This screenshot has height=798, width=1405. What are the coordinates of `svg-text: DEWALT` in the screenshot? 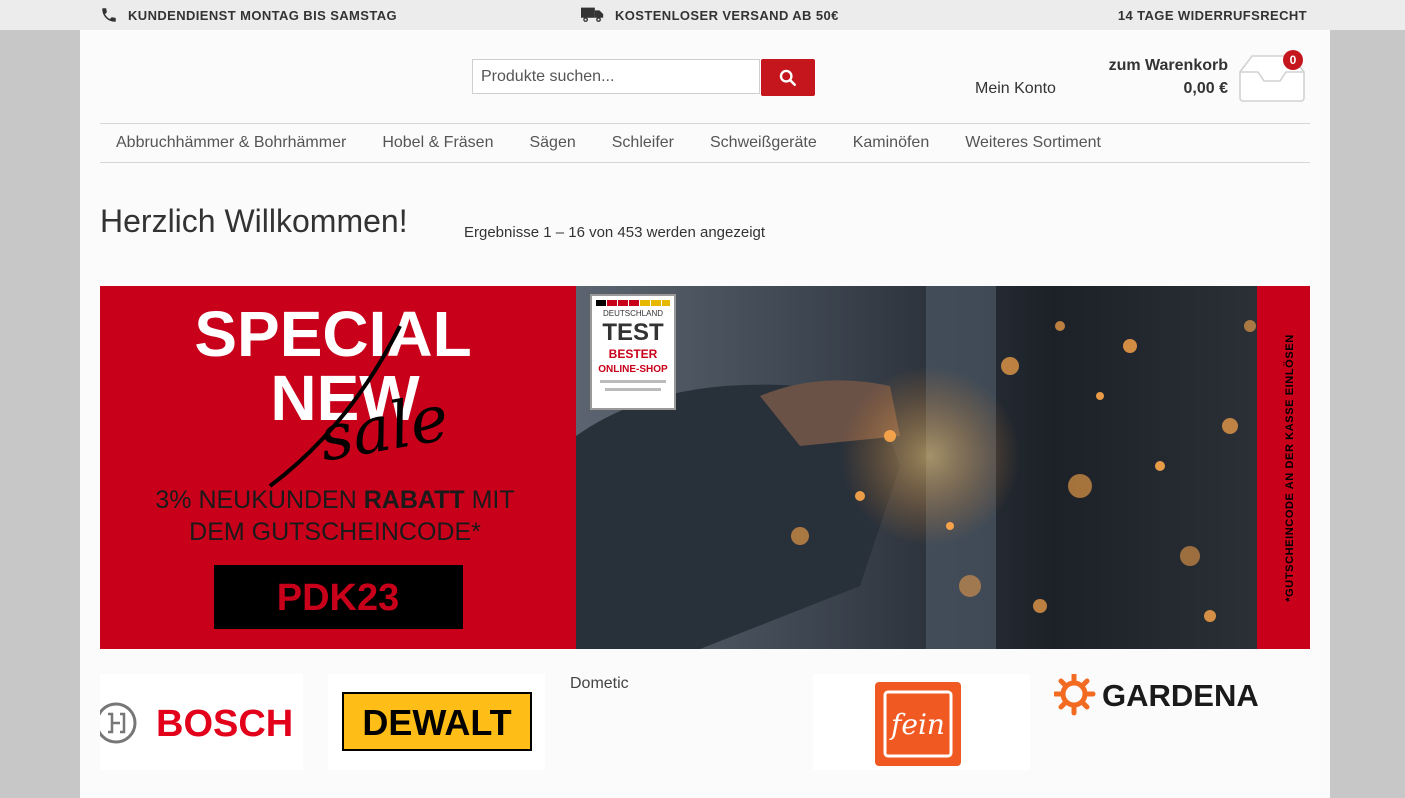 It's located at (436, 722).